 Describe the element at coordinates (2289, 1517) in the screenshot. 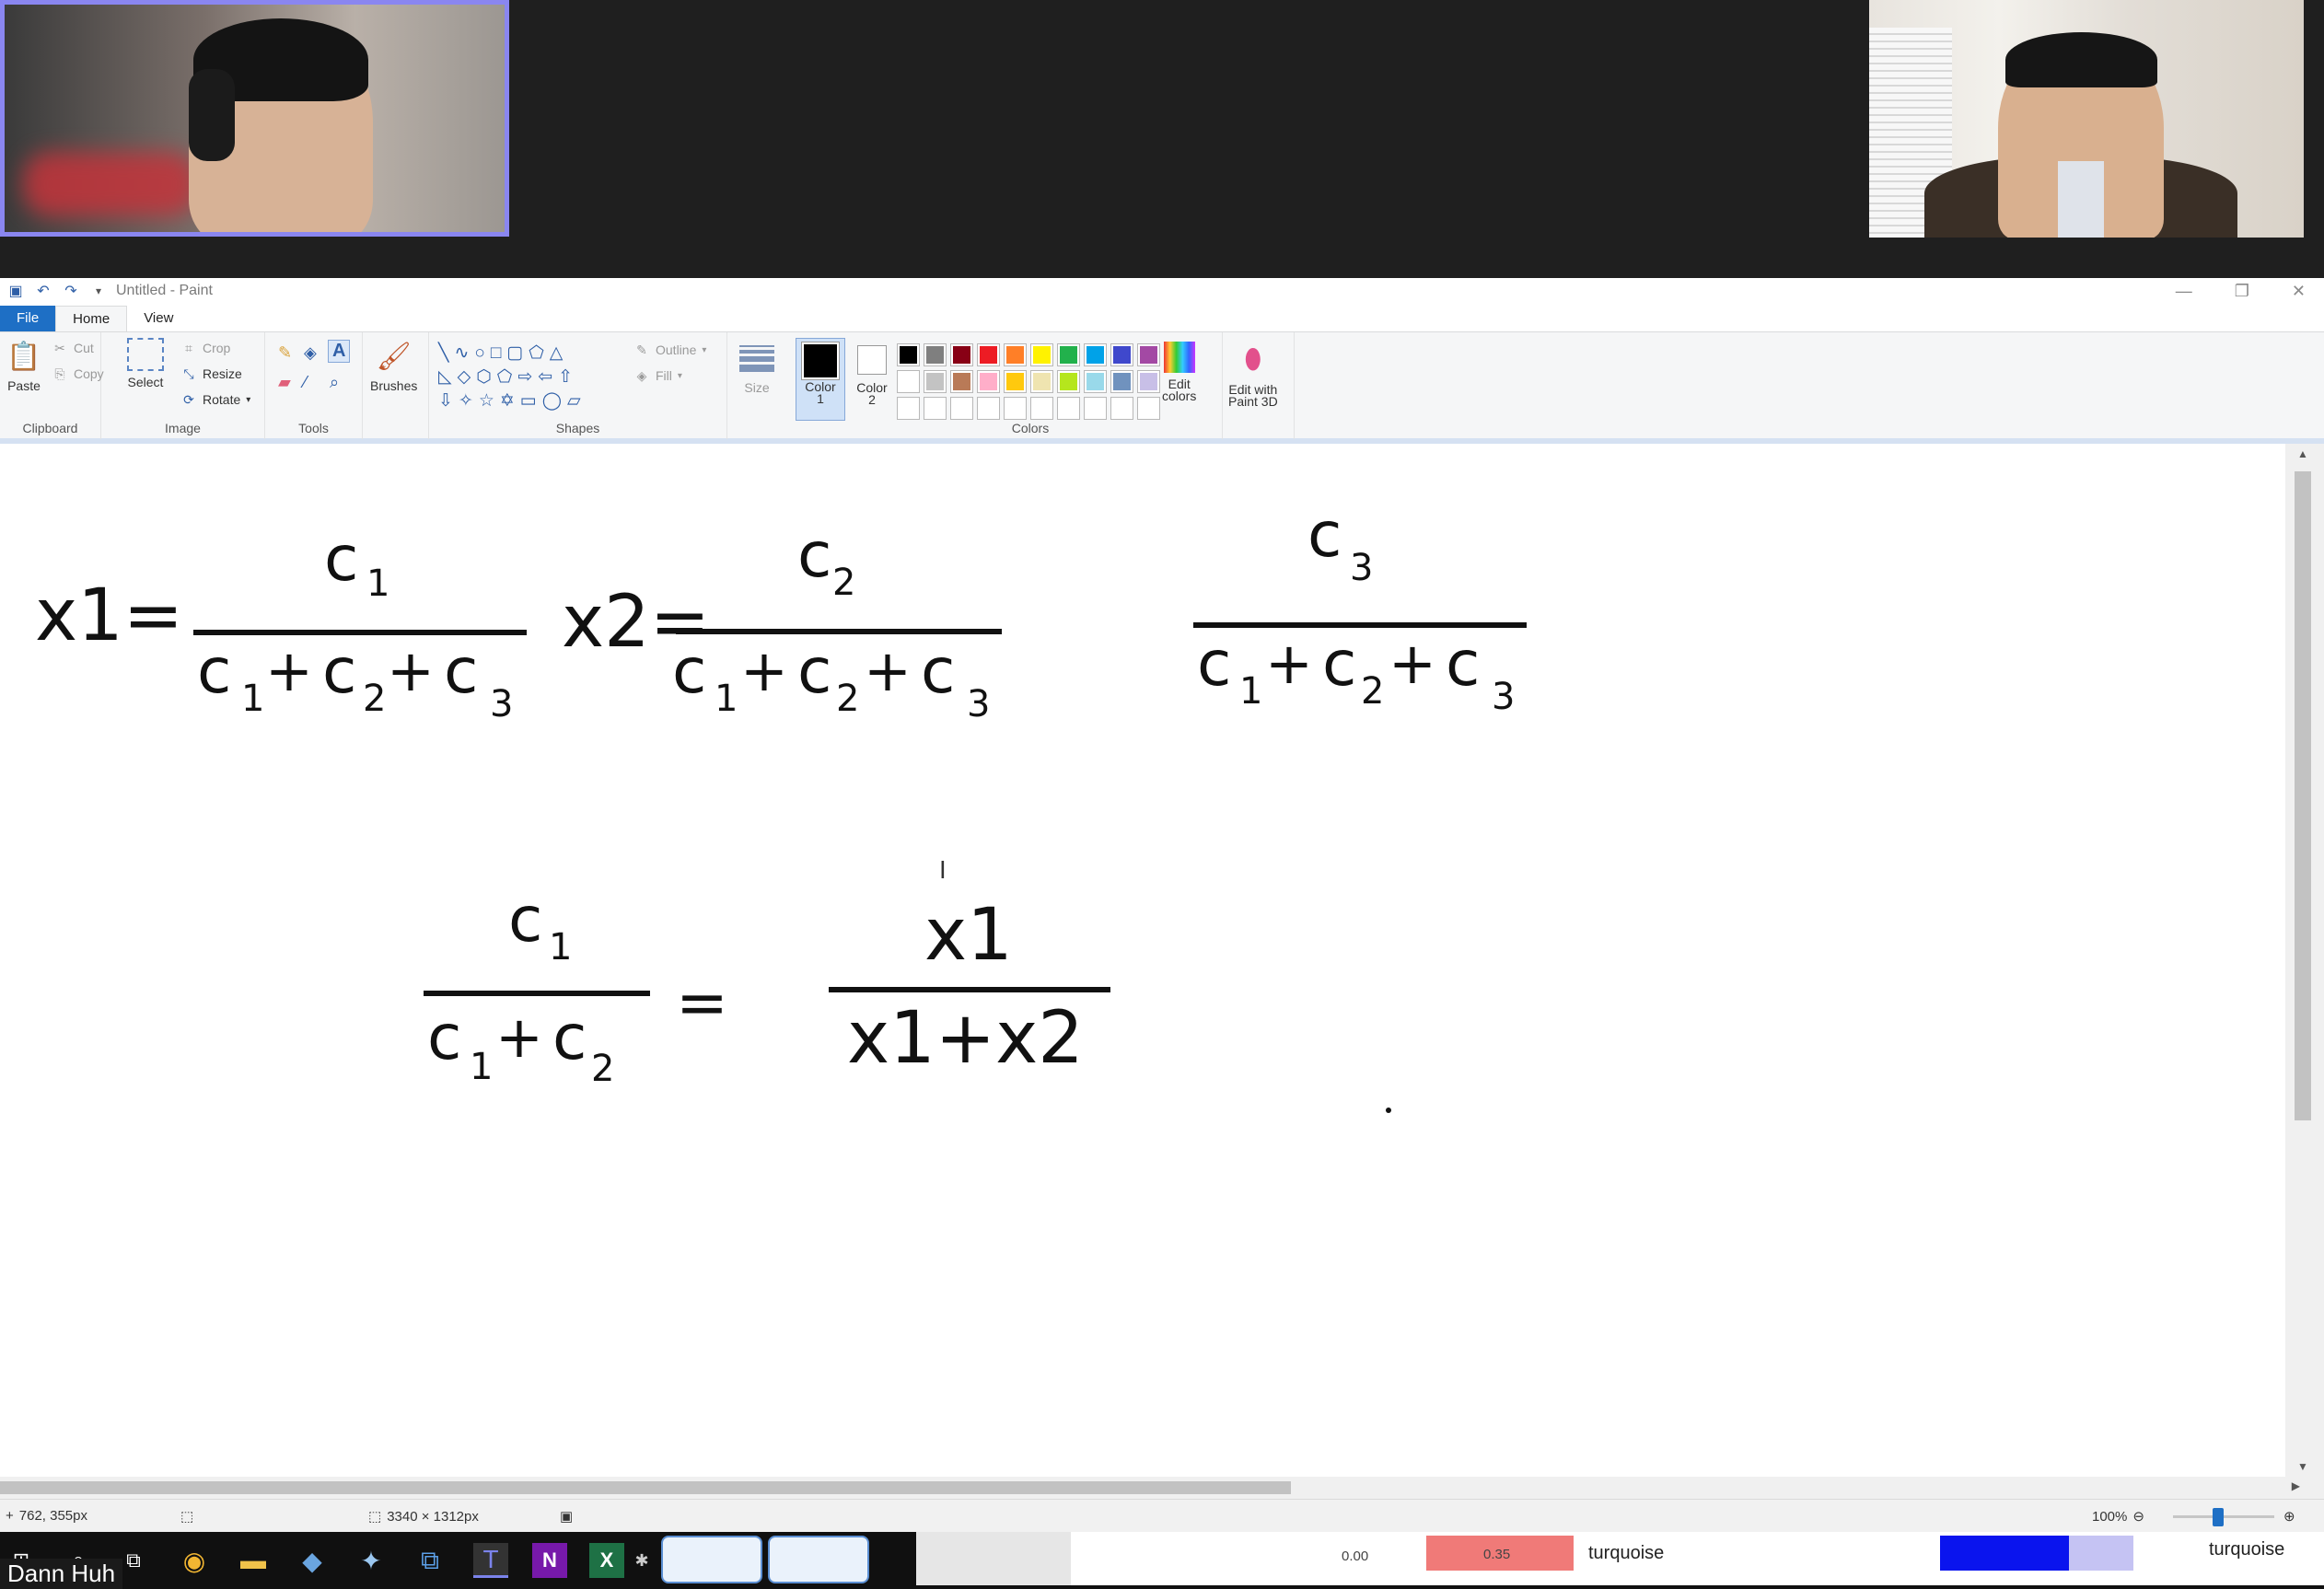

I see `zoom-in-icon: ⊕` at that location.